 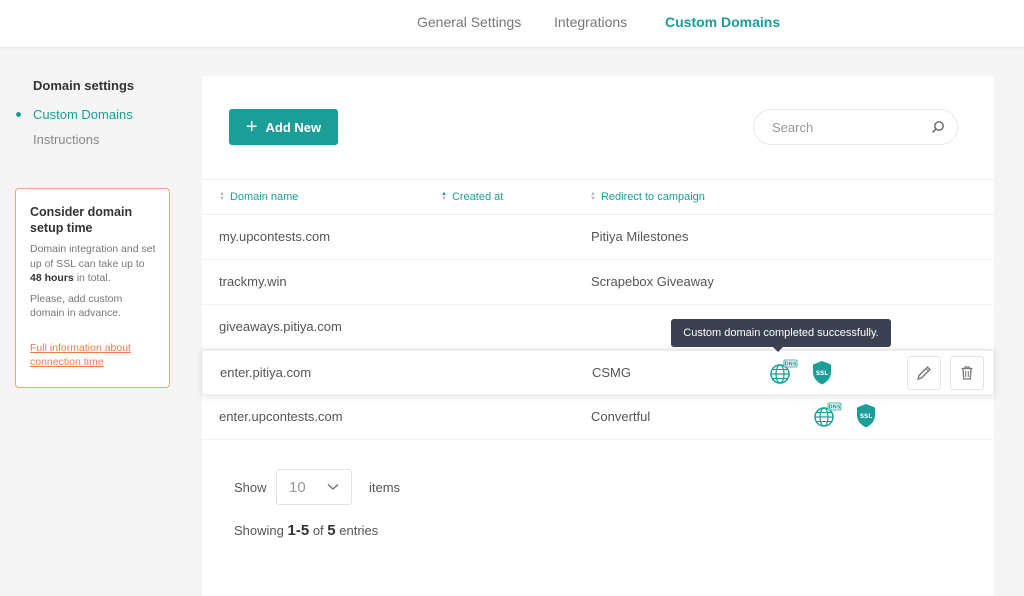 What do you see at coordinates (66, 139) in the screenshot?
I see `sidebar-item-instructions: Instructions` at bounding box center [66, 139].